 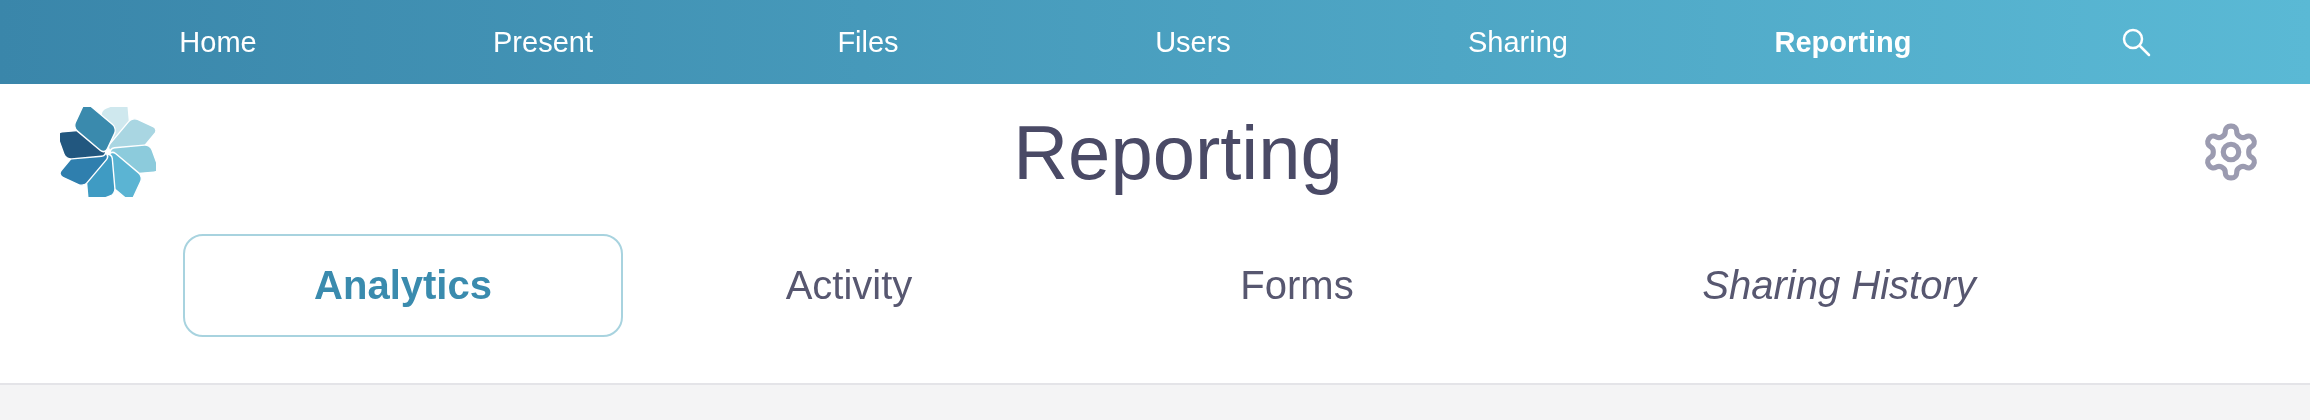 What do you see at coordinates (1843, 42) in the screenshot?
I see `nav-link: Reporting` at bounding box center [1843, 42].